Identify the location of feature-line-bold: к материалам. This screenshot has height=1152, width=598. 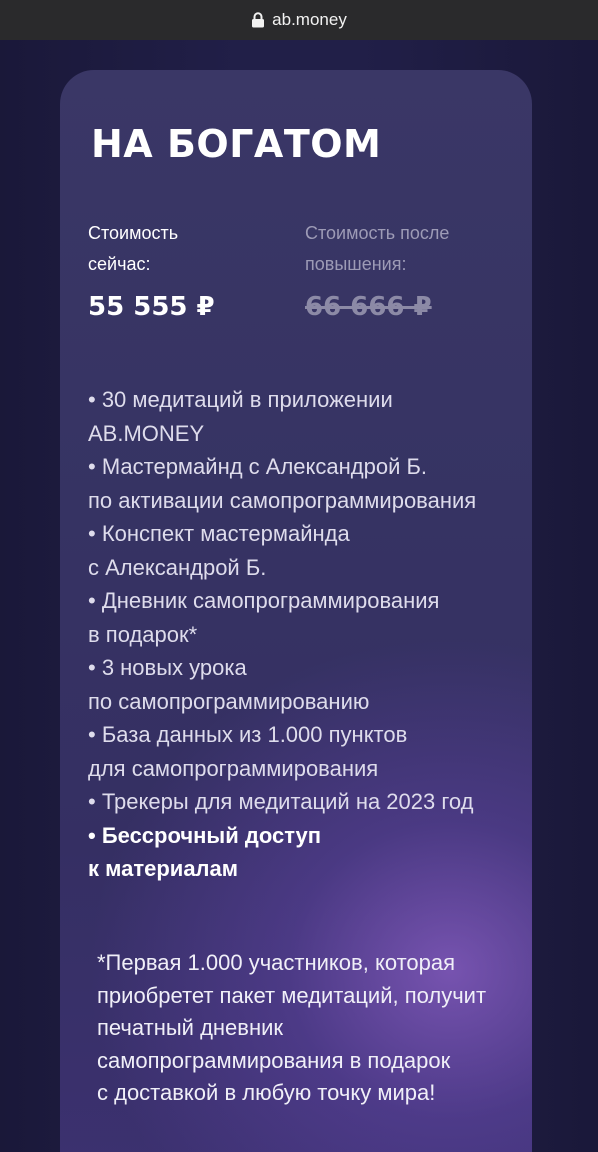
(163, 868).